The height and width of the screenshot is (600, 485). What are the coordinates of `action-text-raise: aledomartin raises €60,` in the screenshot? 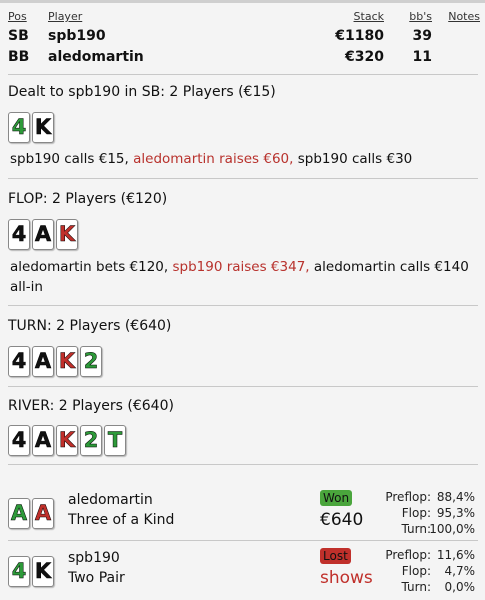 It's located at (215, 159).